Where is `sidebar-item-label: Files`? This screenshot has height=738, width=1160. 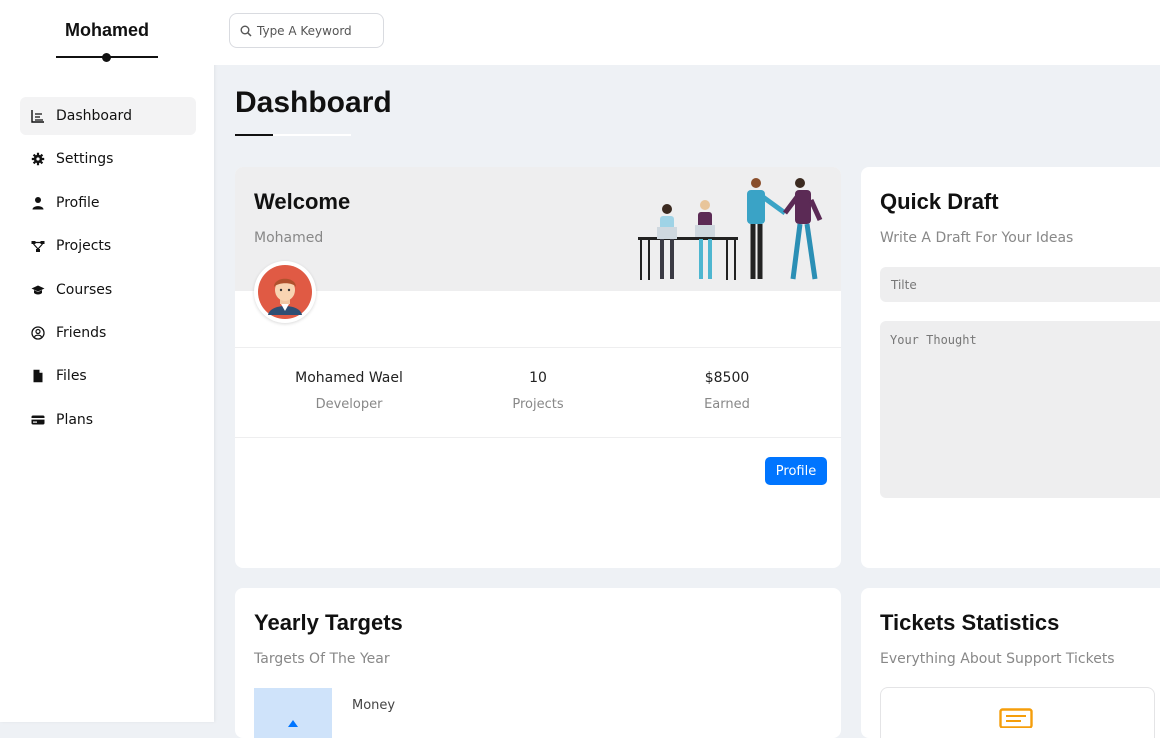 sidebar-item-label: Files is located at coordinates (71, 376).